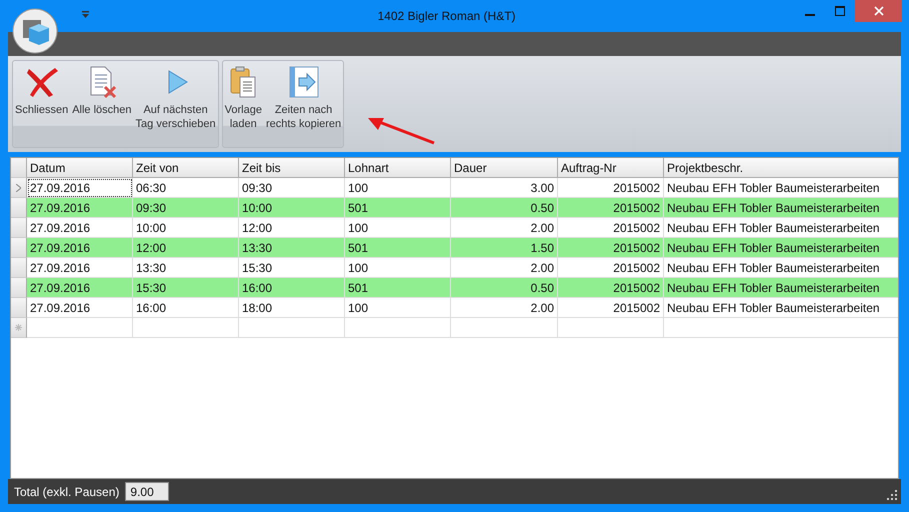  I want to click on table-cell: 100, so click(398, 308).